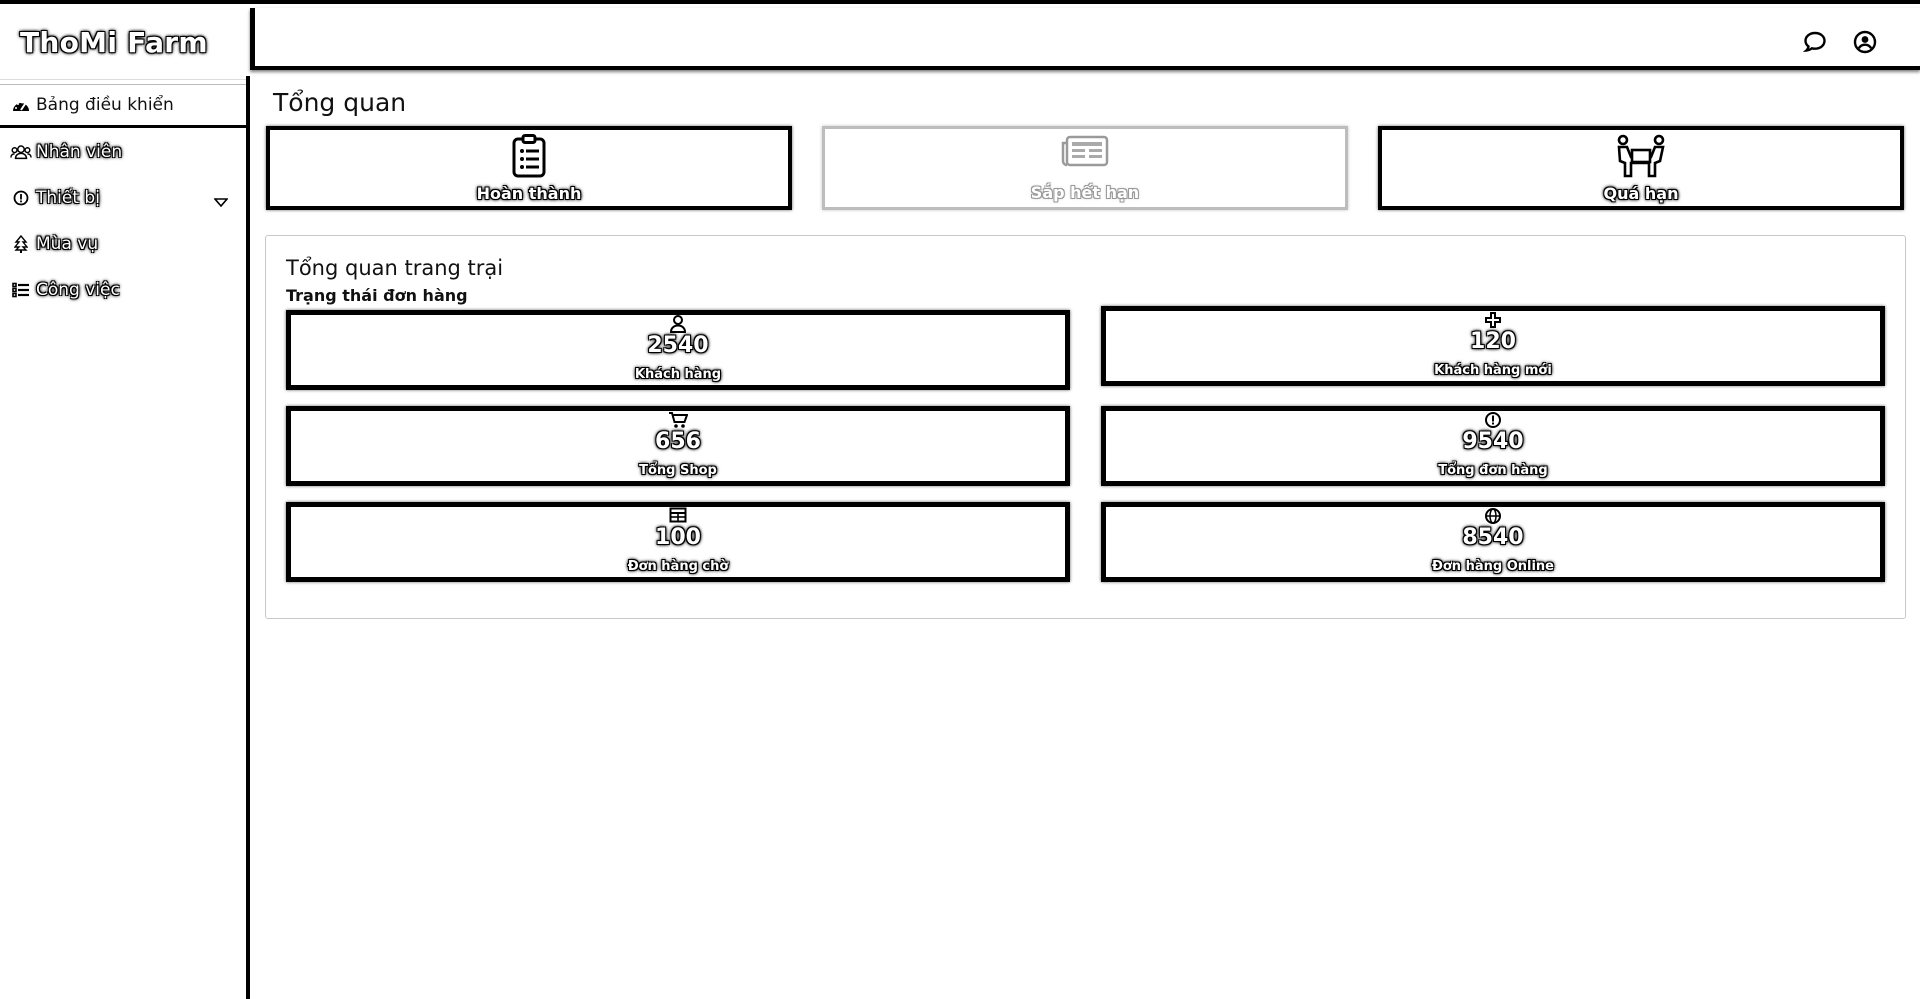 This screenshot has width=1920, height=999. Describe the element at coordinates (678, 517) in the screenshot. I see `table-icon` at that location.